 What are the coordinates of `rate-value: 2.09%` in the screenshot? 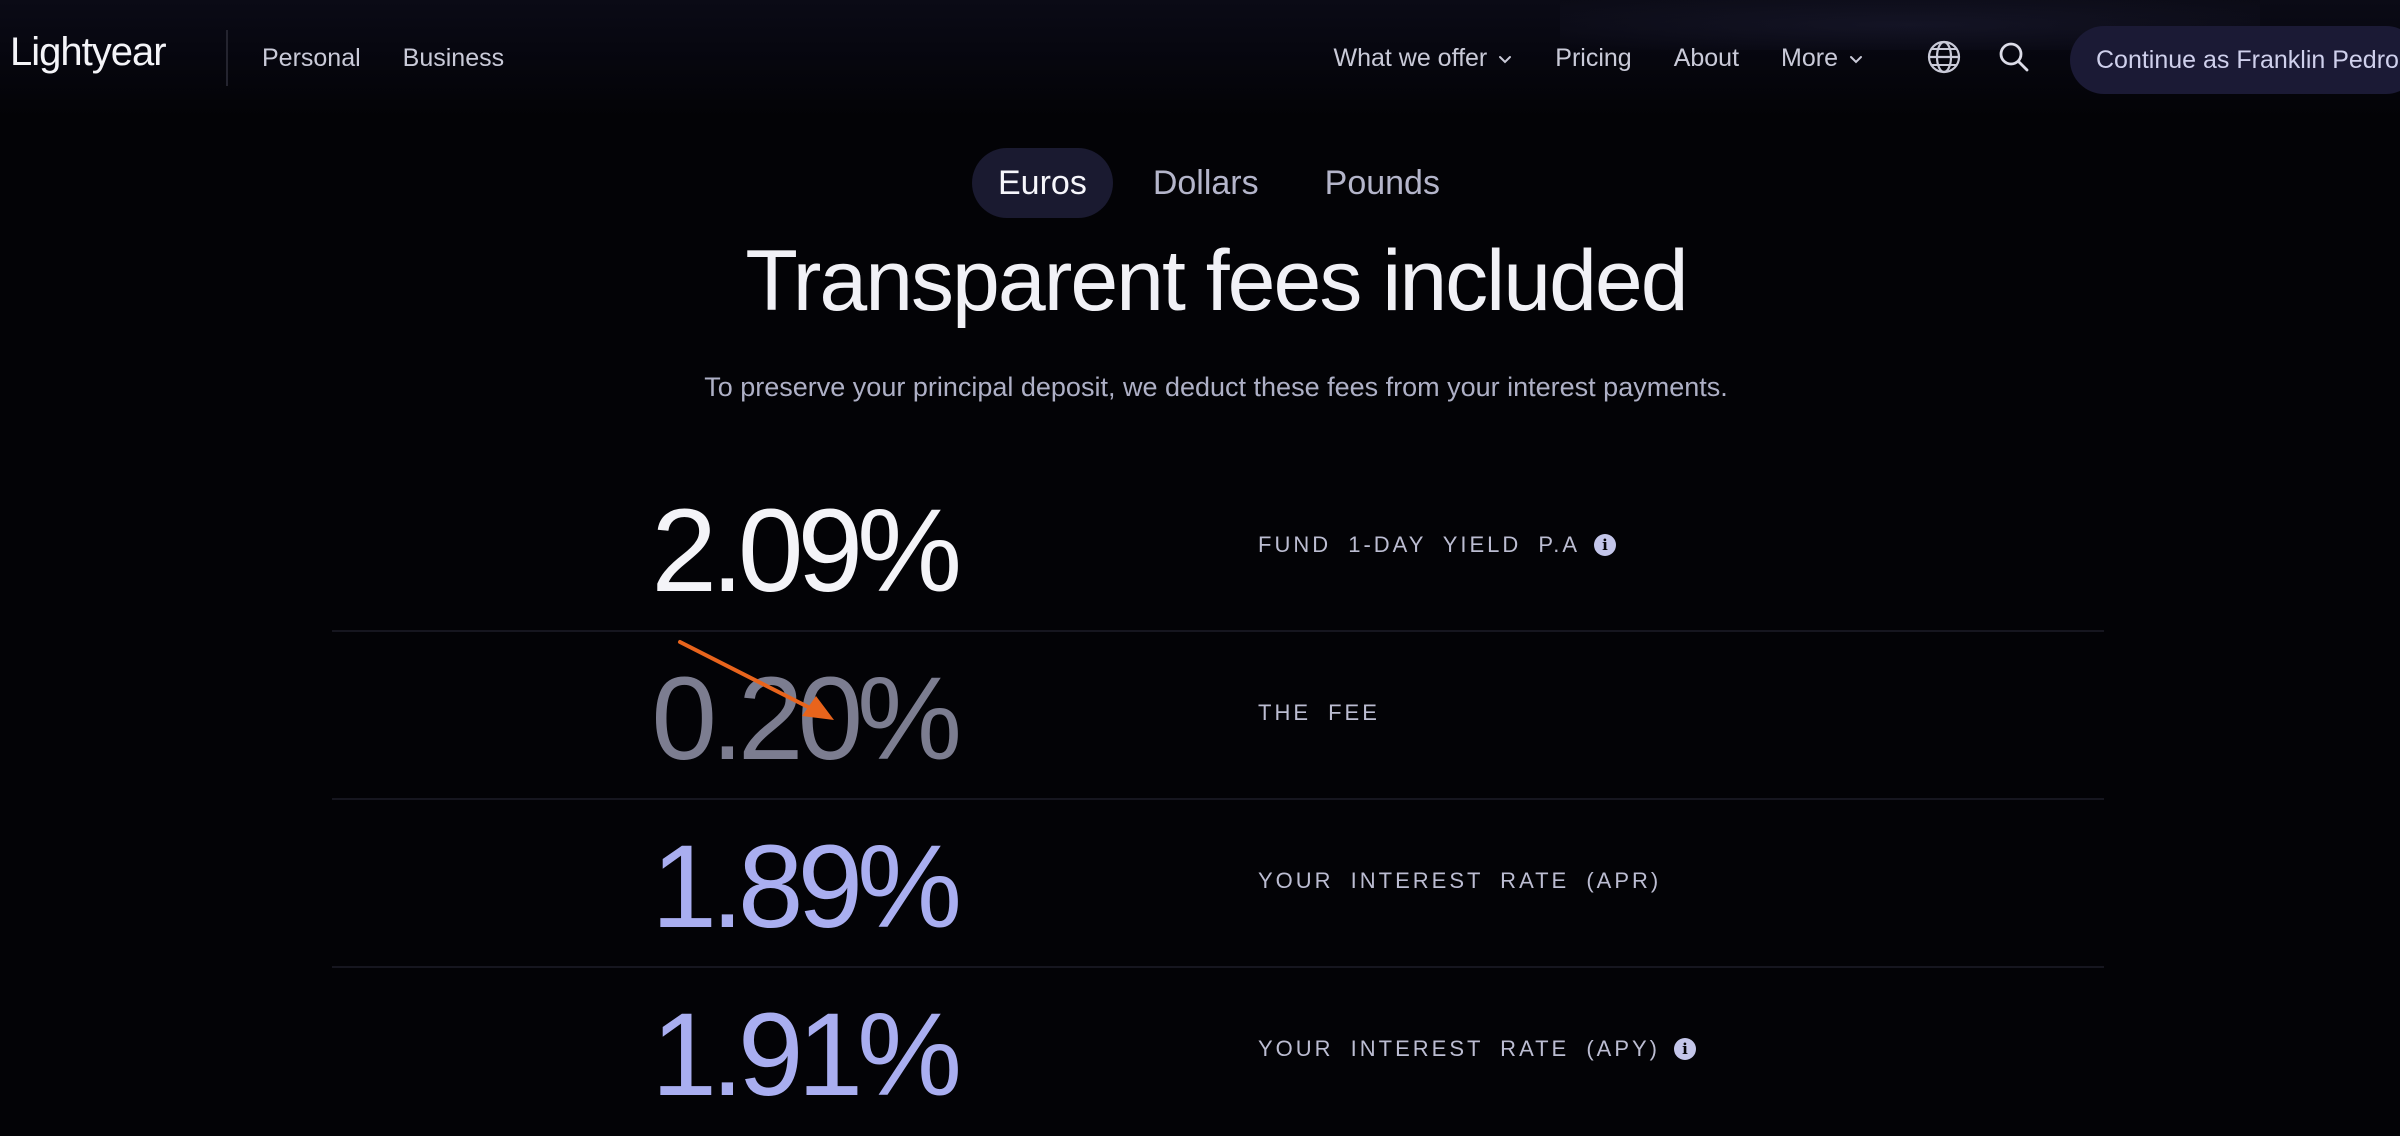 It's located at (806, 551).